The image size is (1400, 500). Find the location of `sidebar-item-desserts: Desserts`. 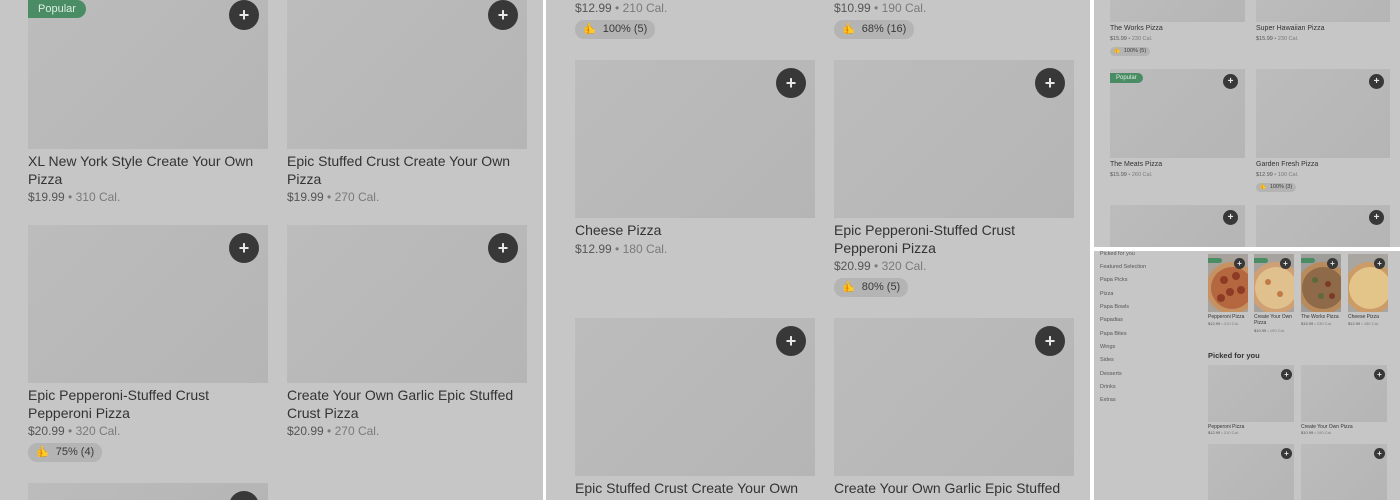

sidebar-item-desserts: Desserts is located at coordinates (1111, 374).